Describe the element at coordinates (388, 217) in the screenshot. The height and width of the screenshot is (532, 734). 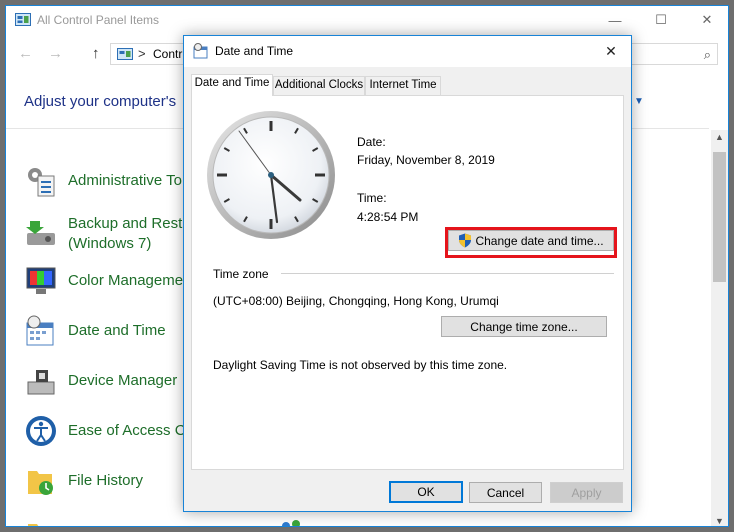
I see `time-value: 4:28:54 PM` at that location.